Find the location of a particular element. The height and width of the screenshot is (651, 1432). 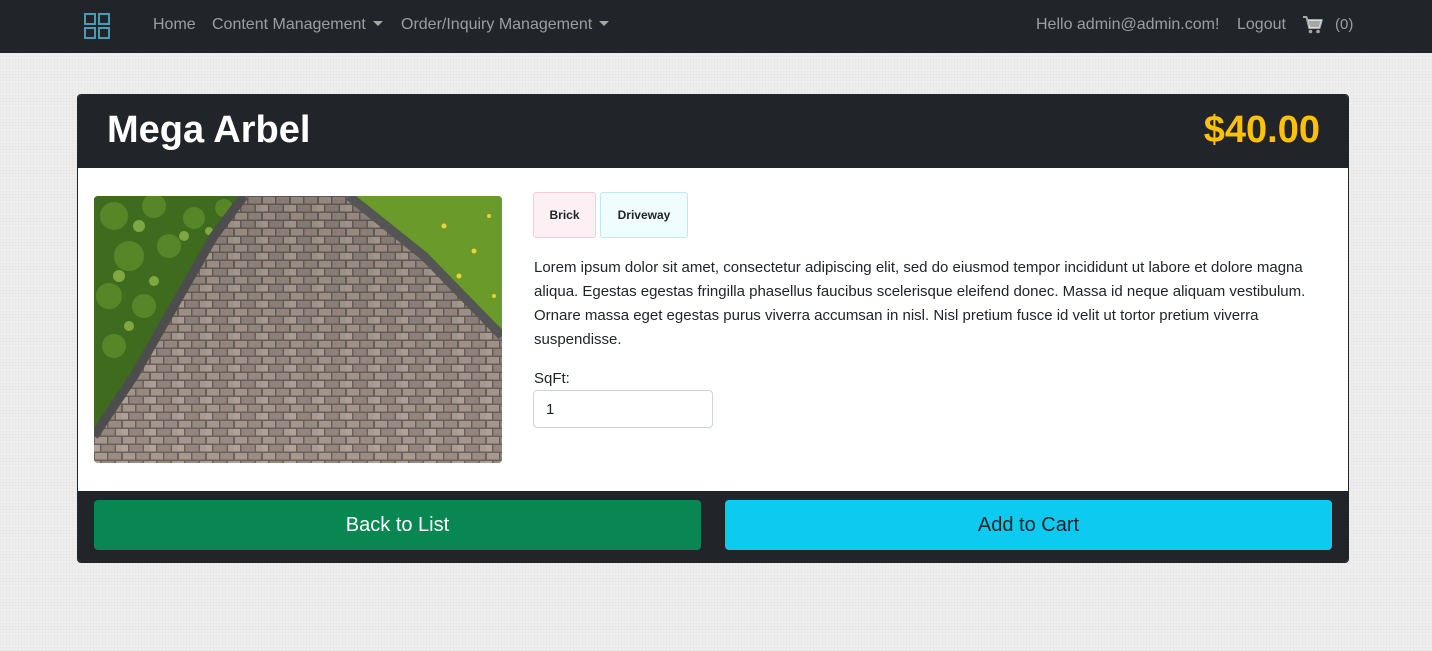

back-to-list-button: Back to List is located at coordinates (397, 525).